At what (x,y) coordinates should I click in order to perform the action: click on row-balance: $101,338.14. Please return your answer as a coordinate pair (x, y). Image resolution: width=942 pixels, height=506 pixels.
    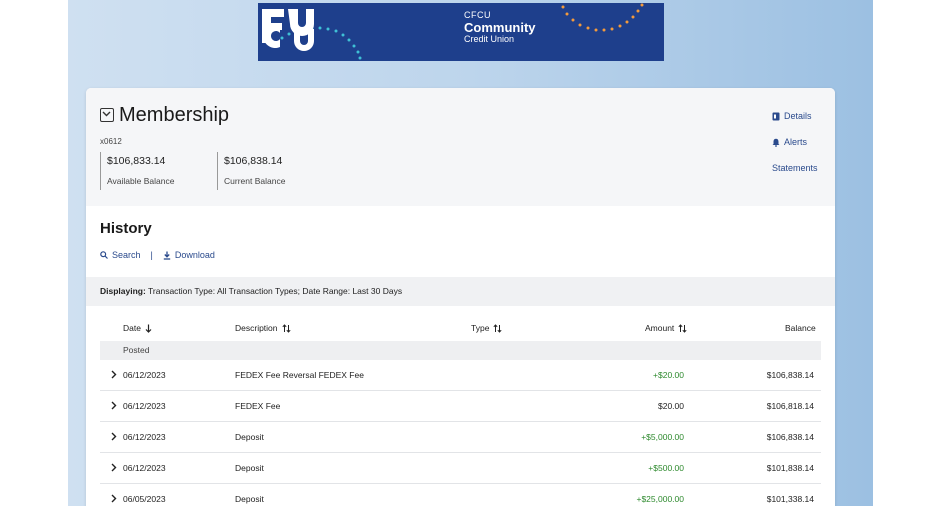
    Looking at the image, I should click on (790, 499).